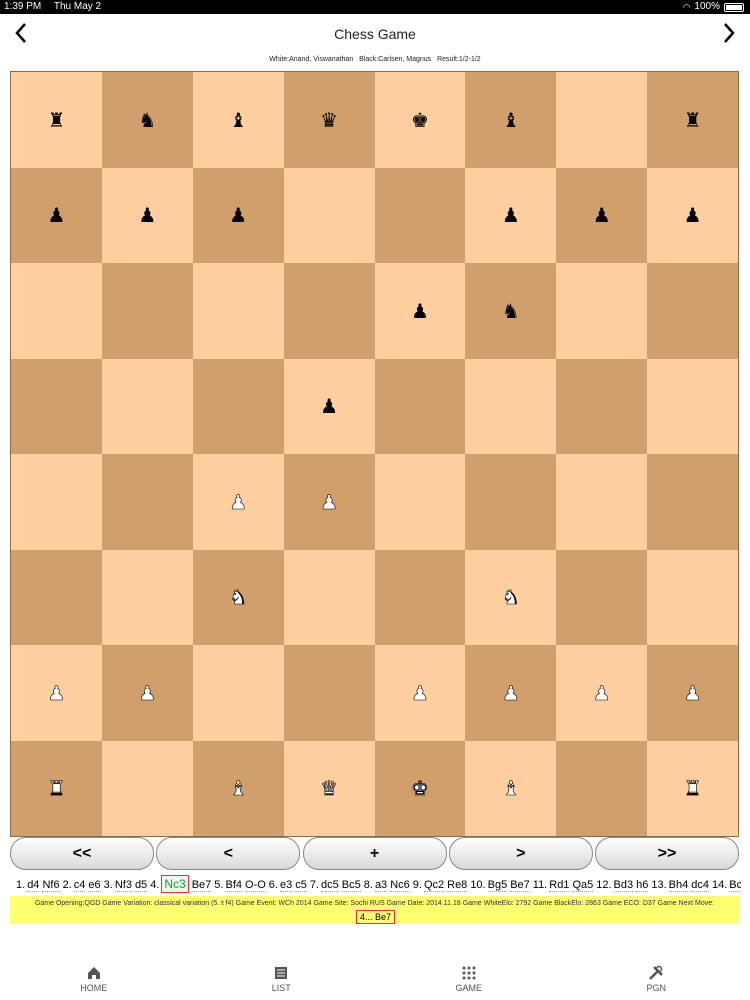 This screenshot has width=750, height=1000. I want to click on square-g3, so click(602, 597).